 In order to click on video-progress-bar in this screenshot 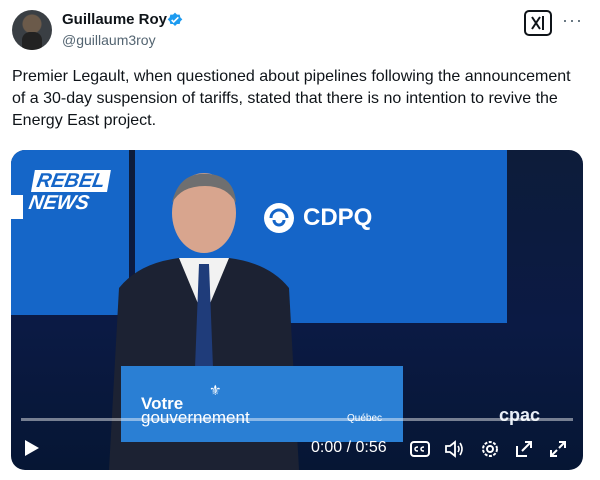, I will do `click(297, 419)`.